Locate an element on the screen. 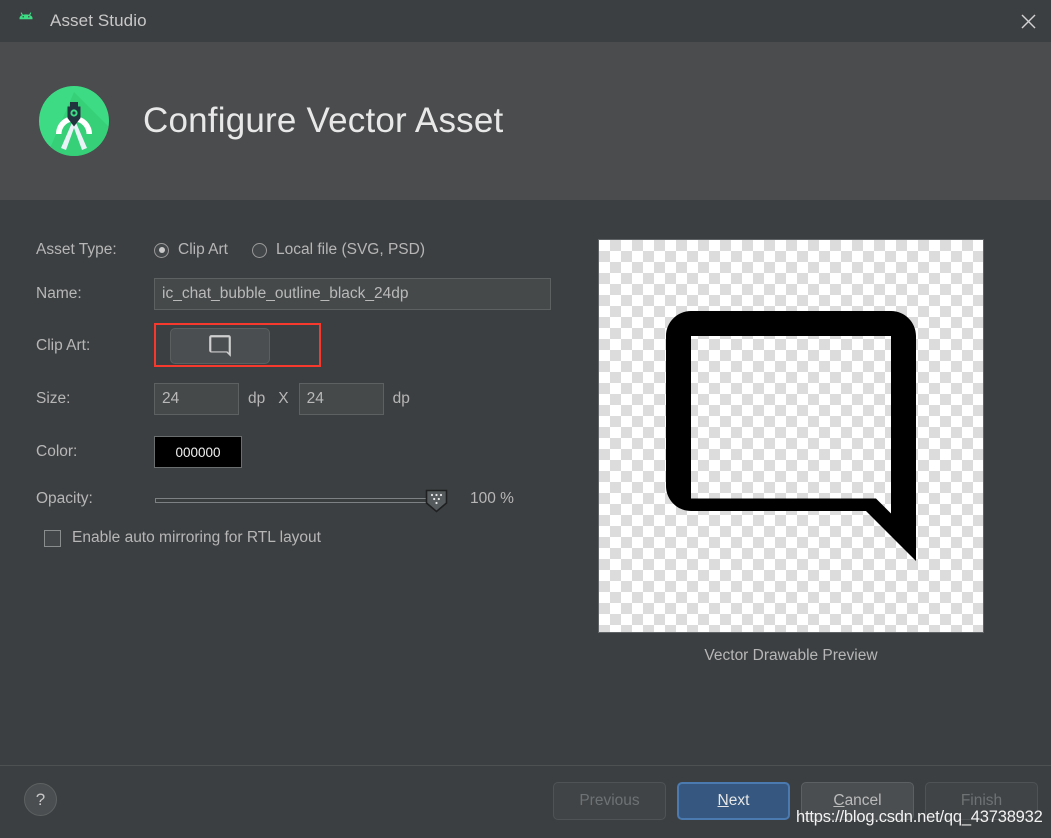  rtl-mirroring-label: Enable auto mirroring for RTL layout is located at coordinates (196, 537).